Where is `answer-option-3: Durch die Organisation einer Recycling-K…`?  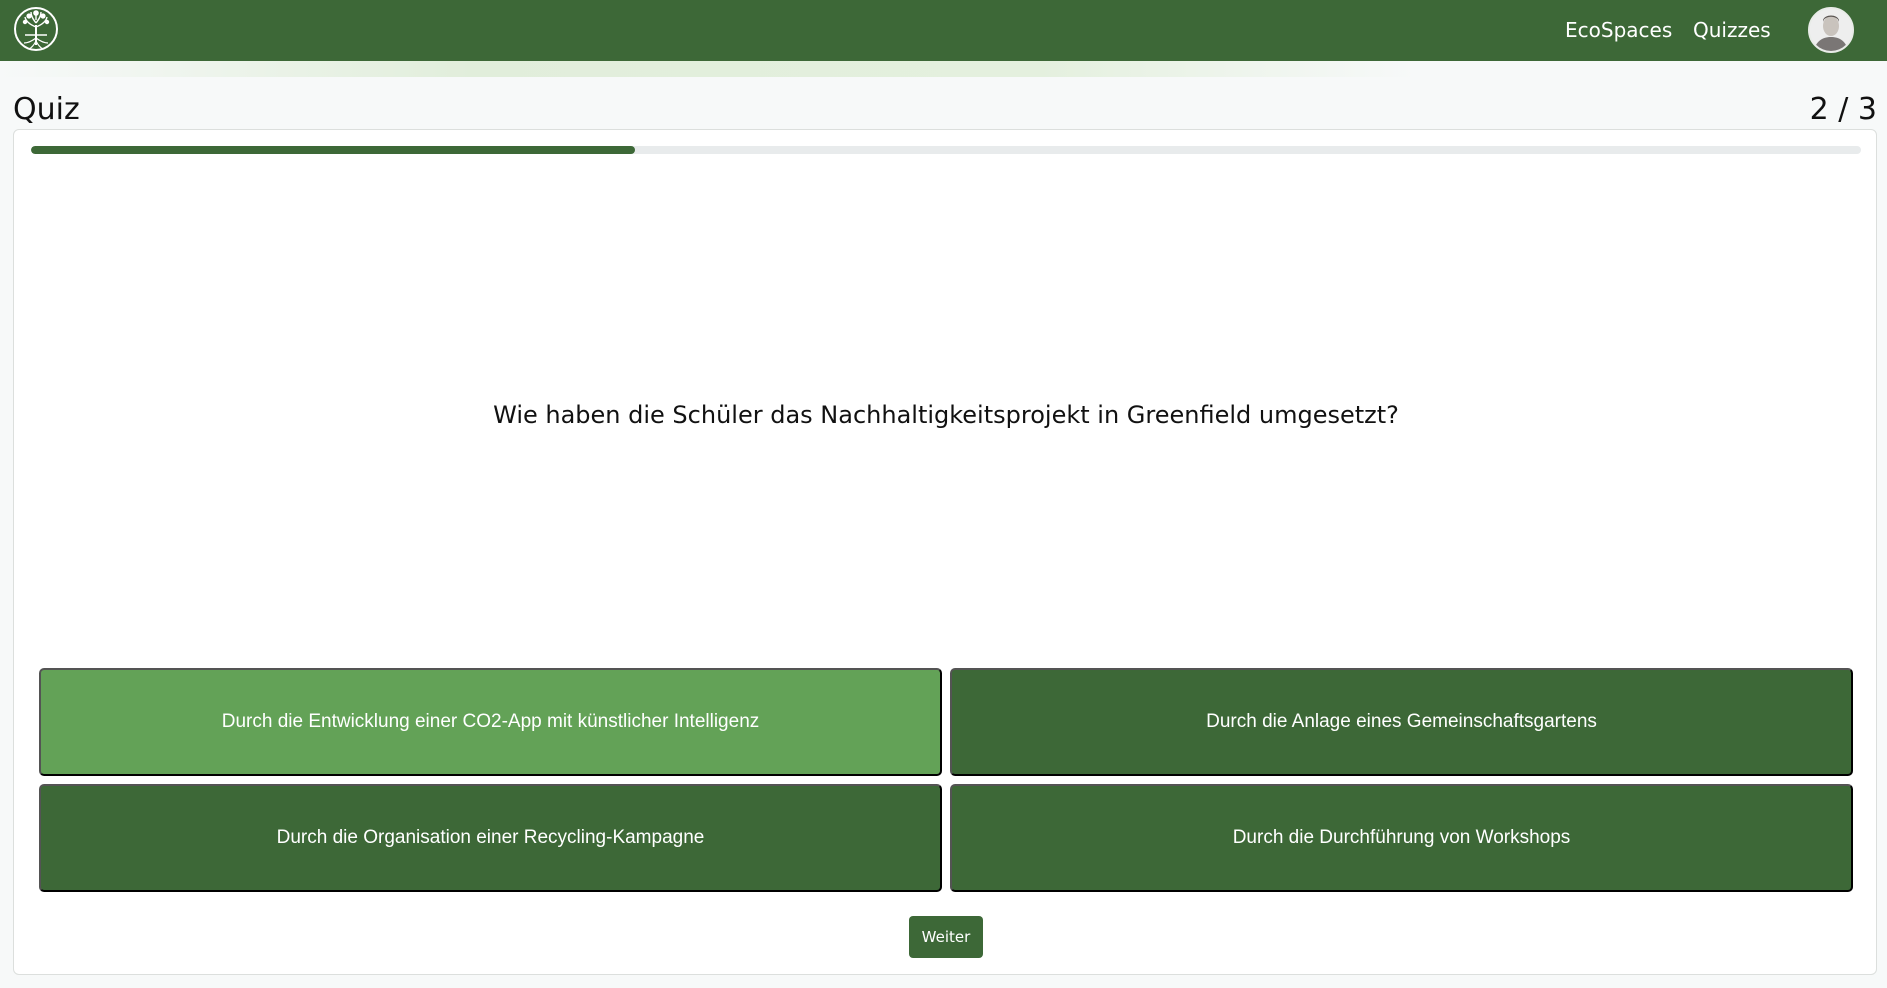
answer-option-3: Durch die Organisation einer Recycling-K… is located at coordinates (490, 838).